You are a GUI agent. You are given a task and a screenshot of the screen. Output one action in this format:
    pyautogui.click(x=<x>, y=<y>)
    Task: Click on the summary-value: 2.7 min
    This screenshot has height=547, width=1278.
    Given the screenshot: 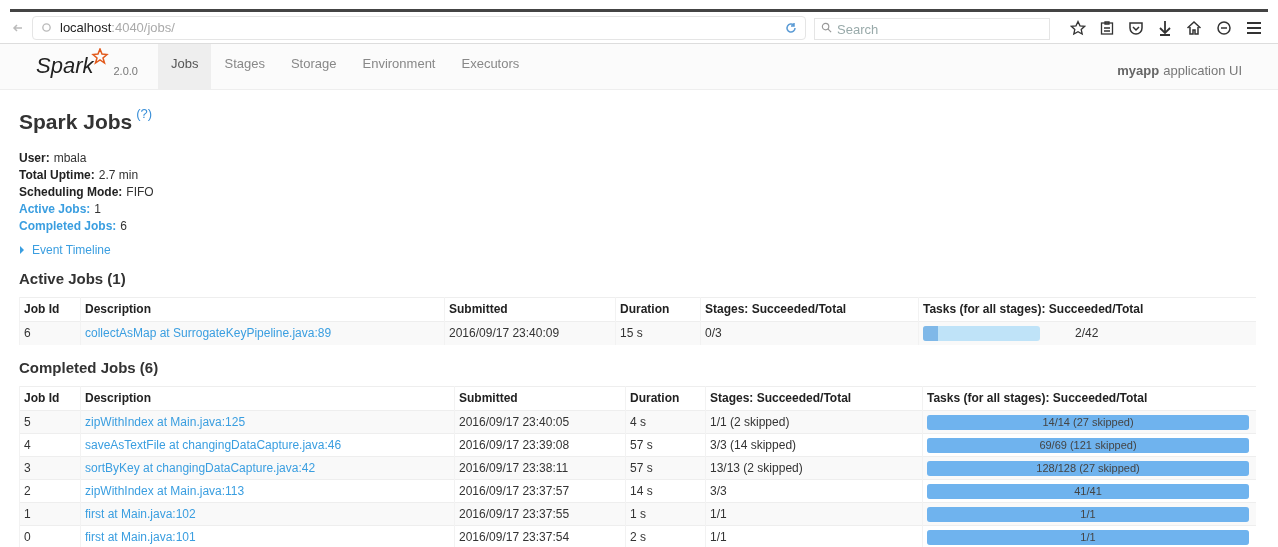 What is the action you would take?
    pyautogui.click(x=118, y=175)
    